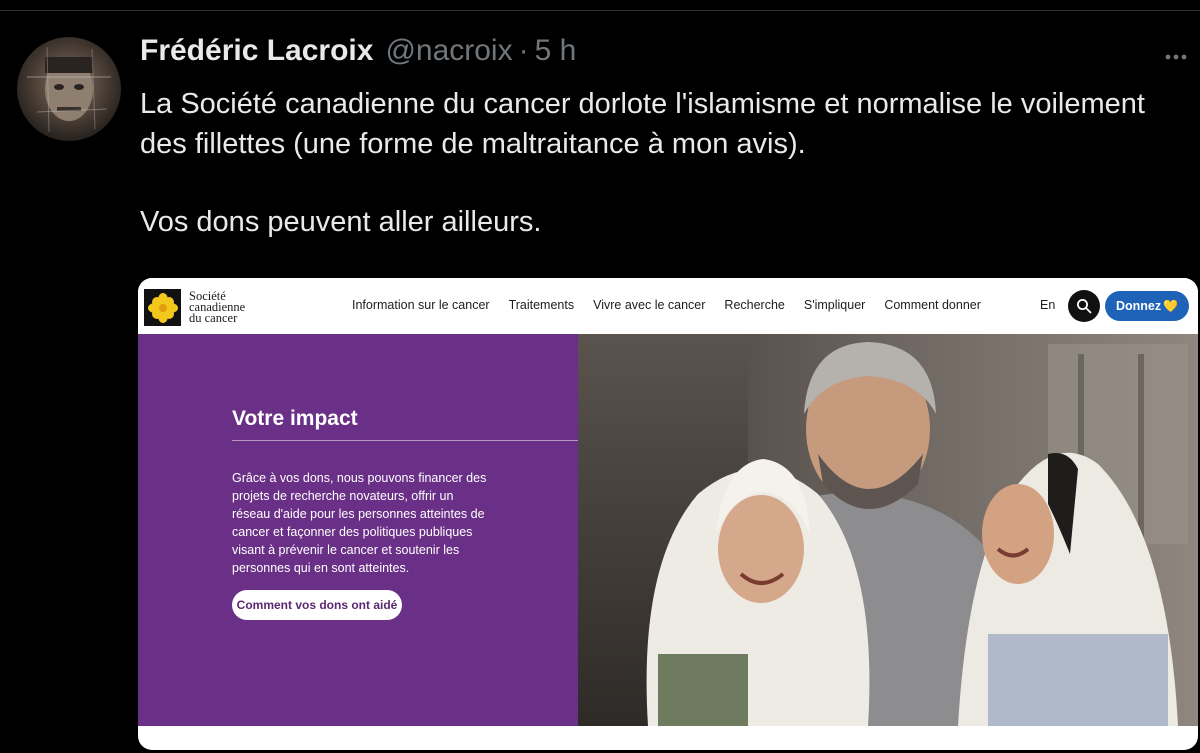  Describe the element at coordinates (1138, 306) in the screenshot. I see `donate-label: Donnez` at that location.